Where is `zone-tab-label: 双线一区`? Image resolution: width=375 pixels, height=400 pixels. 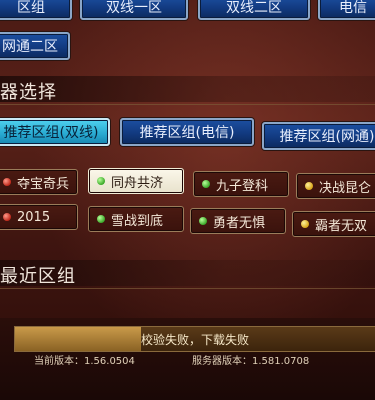
zone-tab-label: 双线一区 is located at coordinates (134, 8).